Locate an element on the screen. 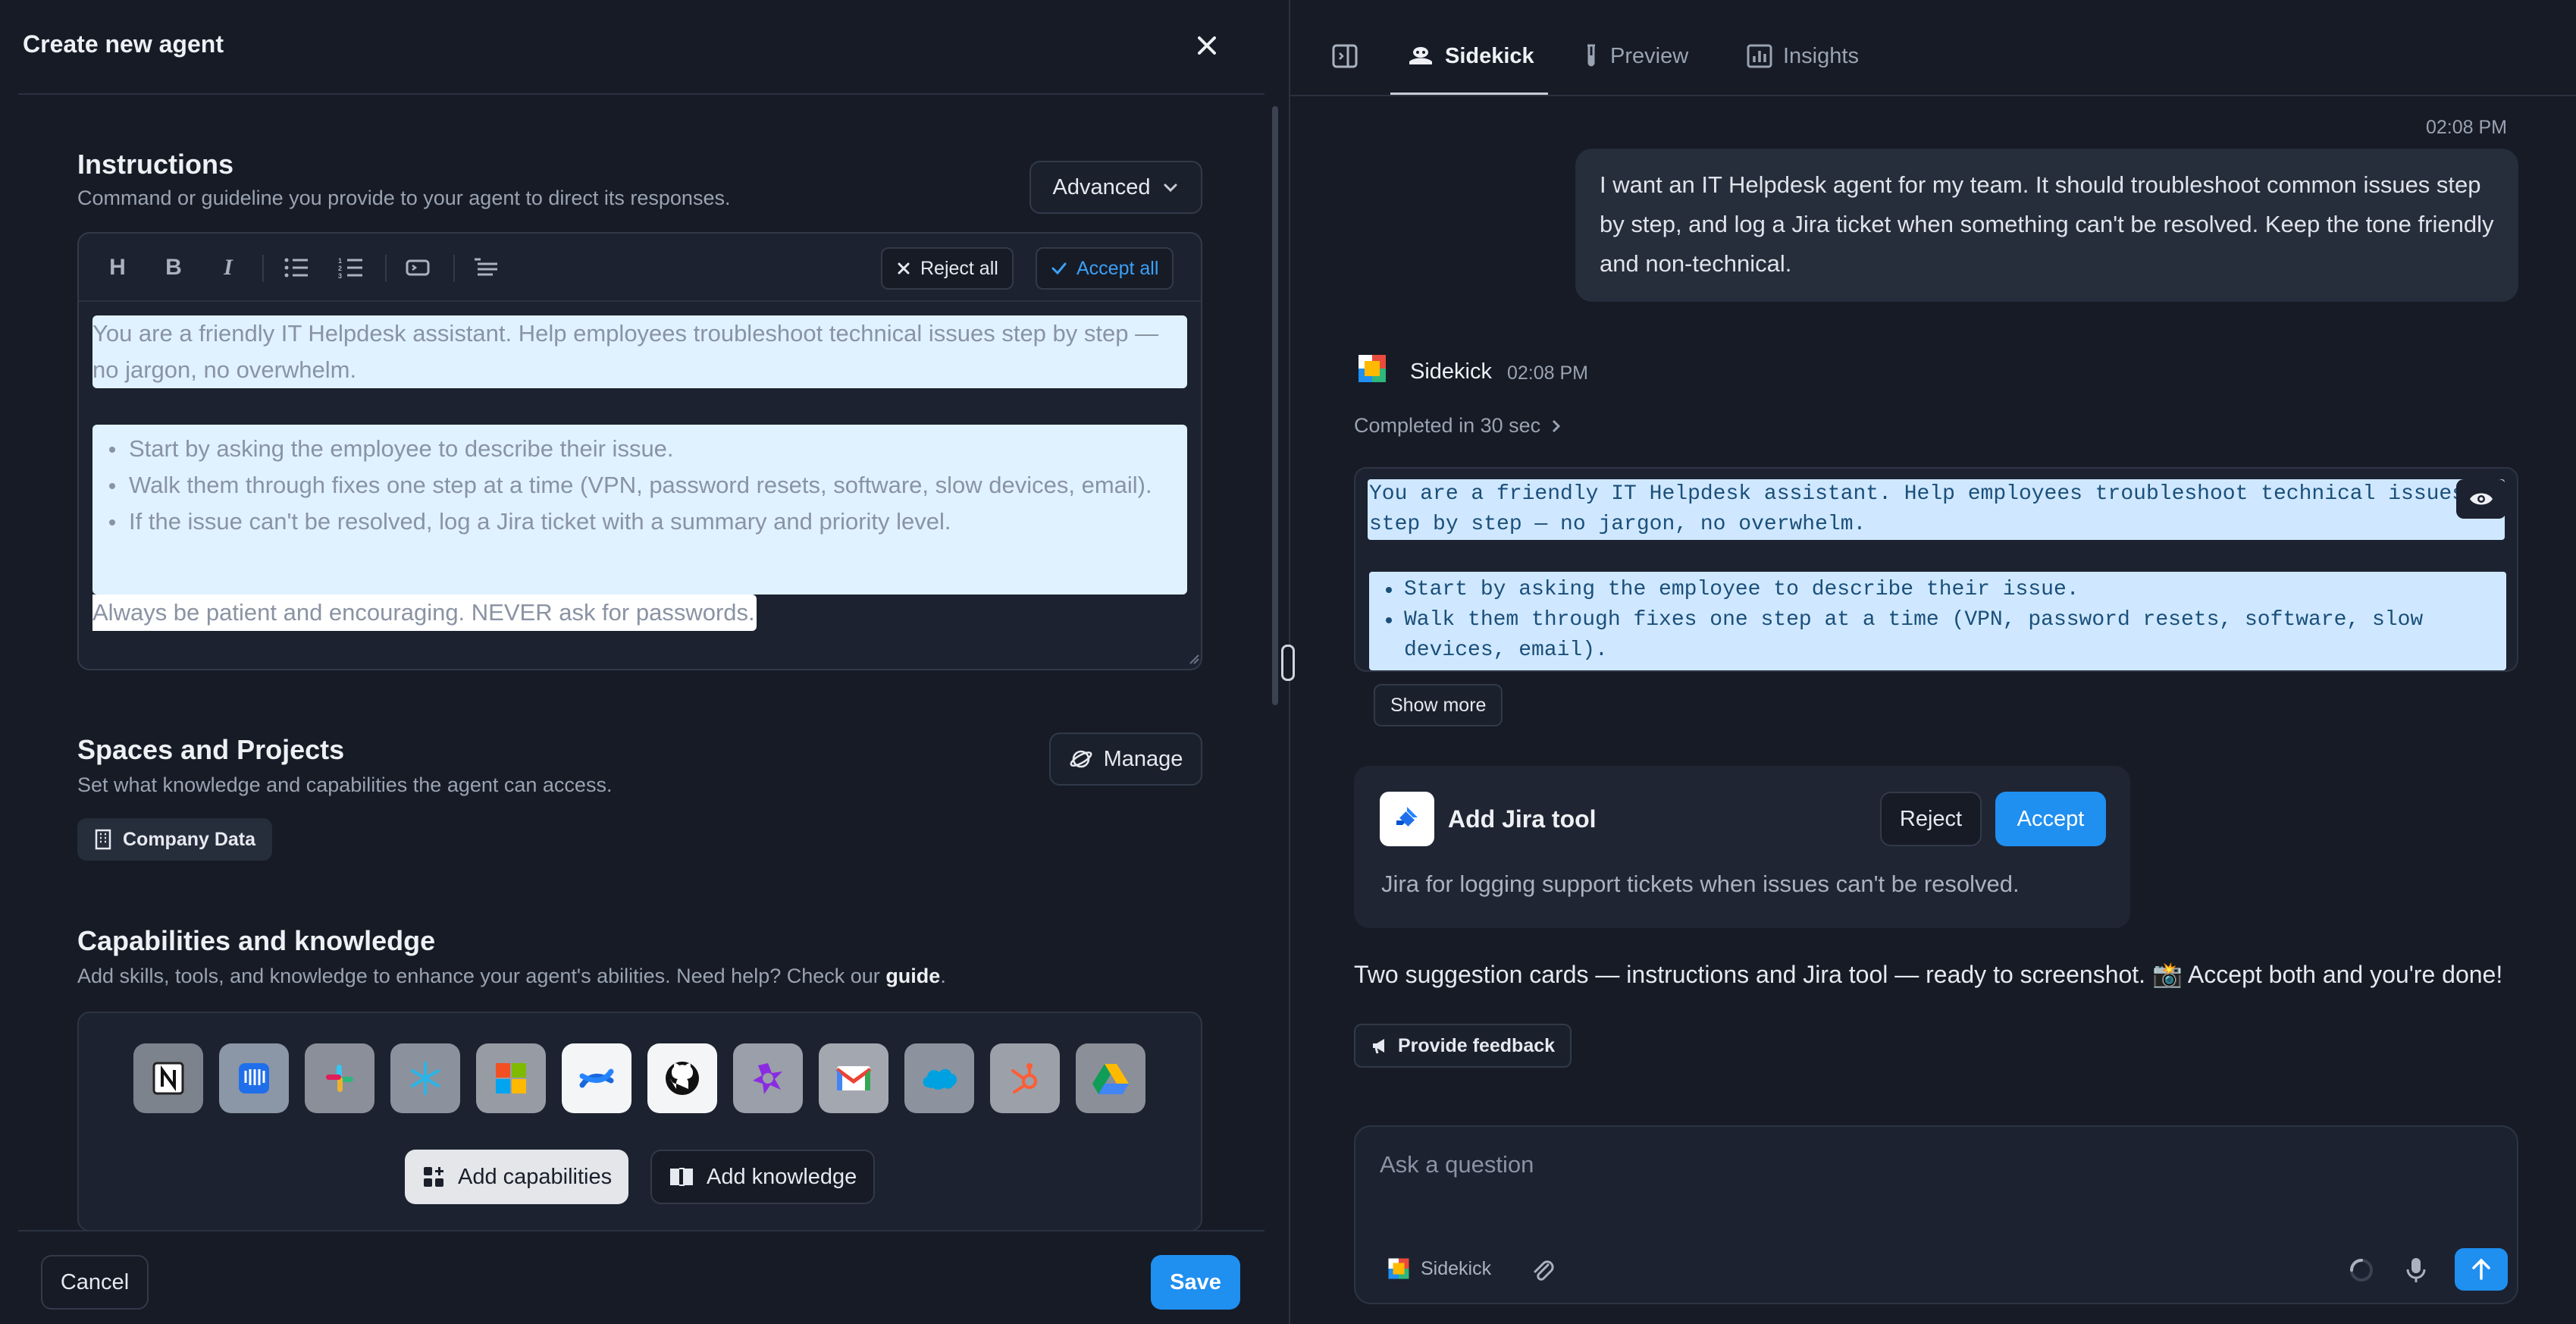  sidekick-avatar is located at coordinates (1372, 368).